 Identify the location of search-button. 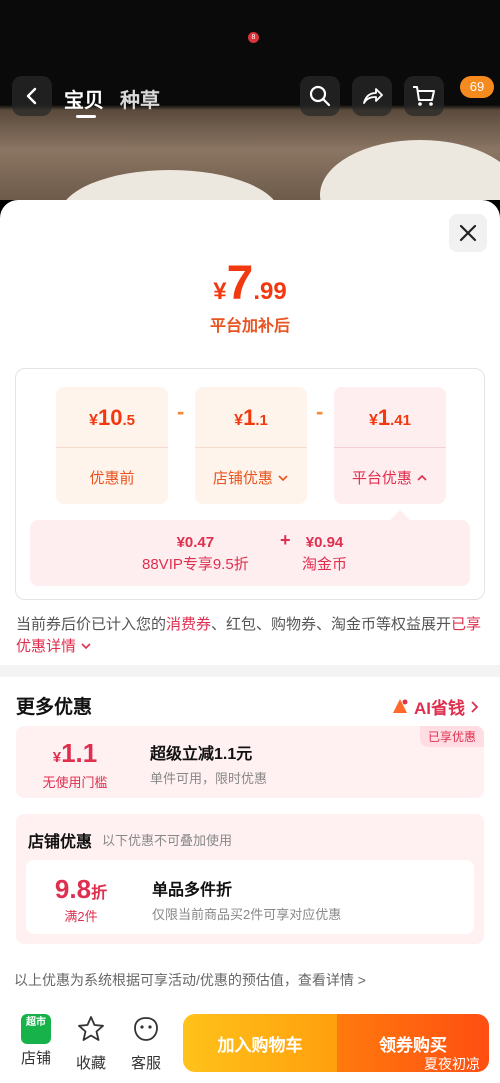
(320, 96).